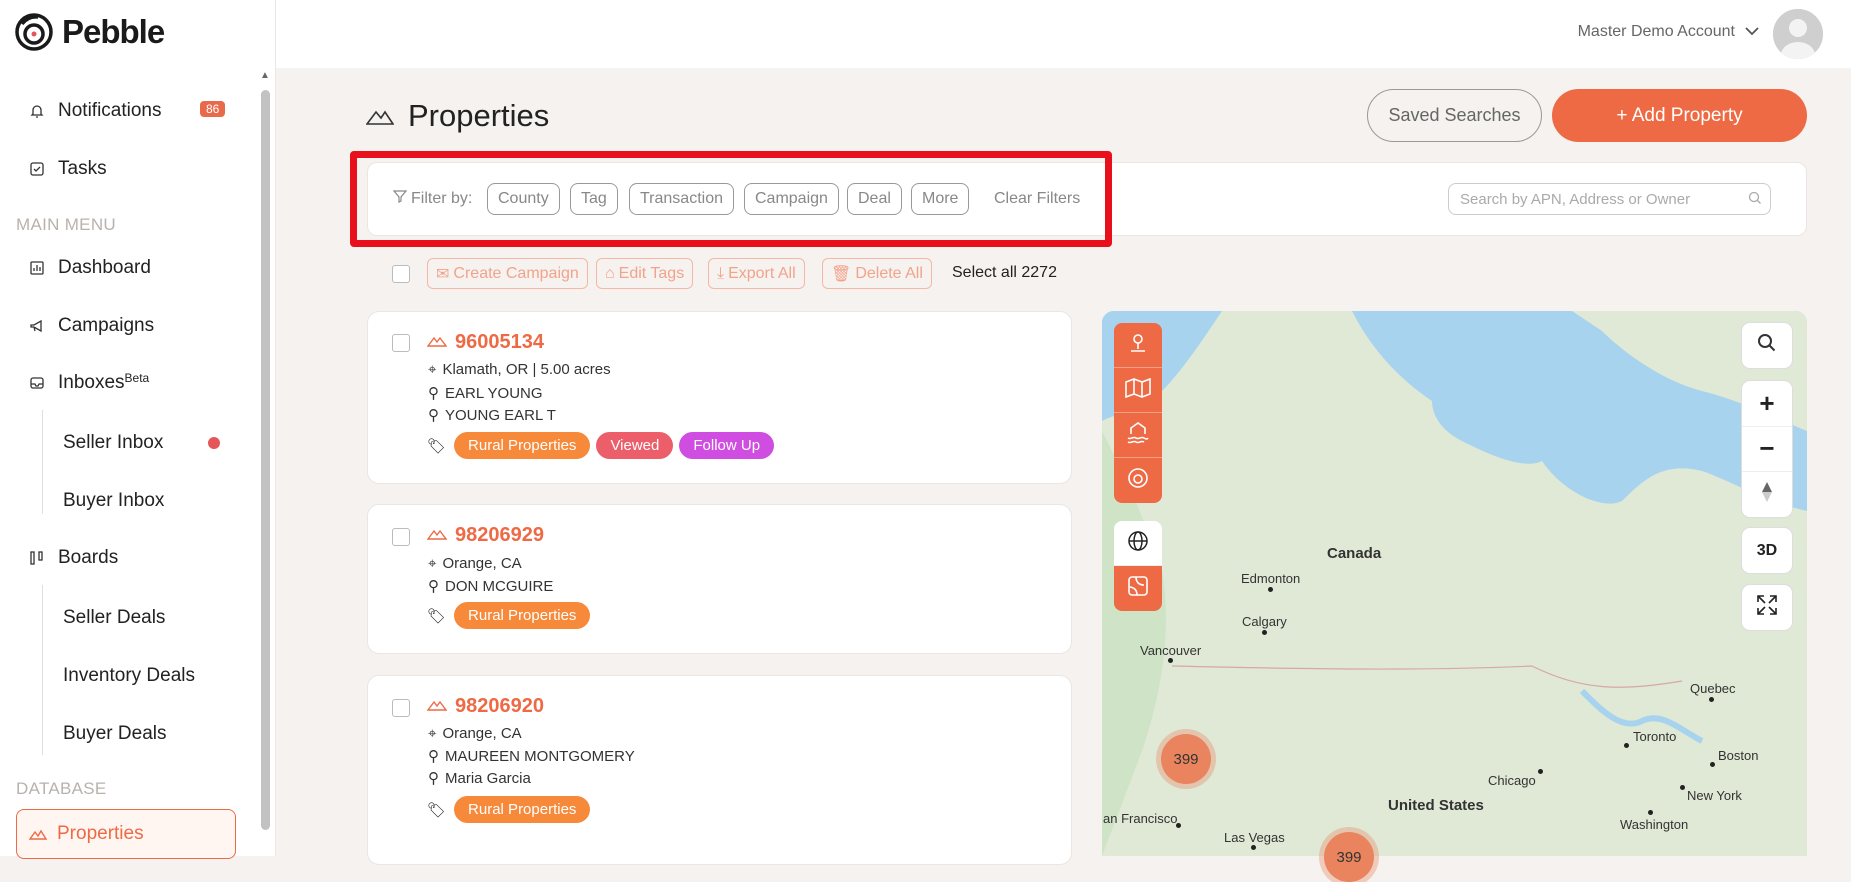 The image size is (1851, 882). I want to click on property-apn: 98206920, so click(485, 706).